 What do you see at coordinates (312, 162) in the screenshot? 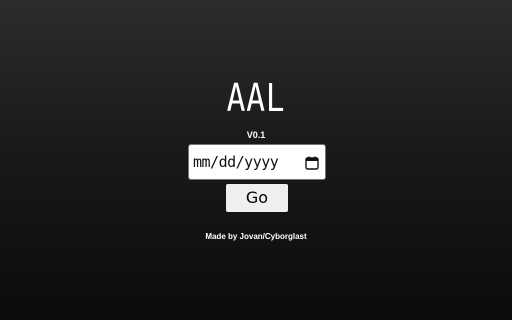
I see `calendar-icon` at bounding box center [312, 162].